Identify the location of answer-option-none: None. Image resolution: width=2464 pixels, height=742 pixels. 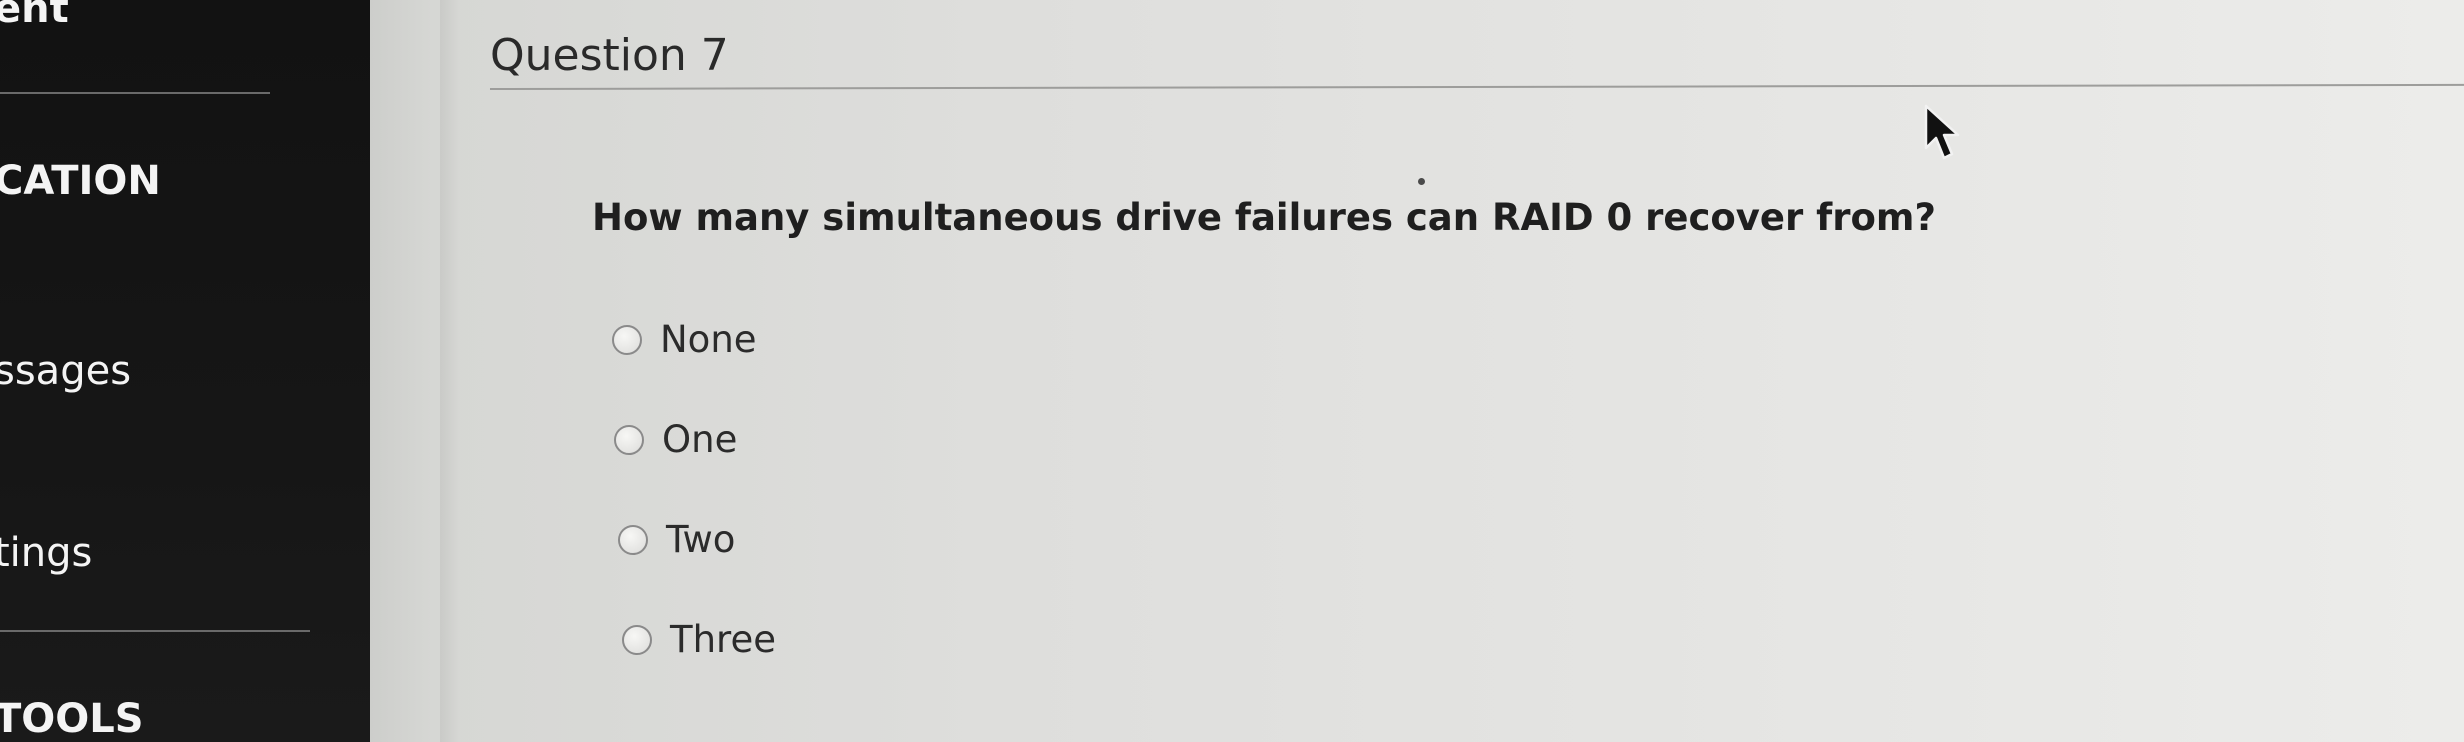
(684, 339).